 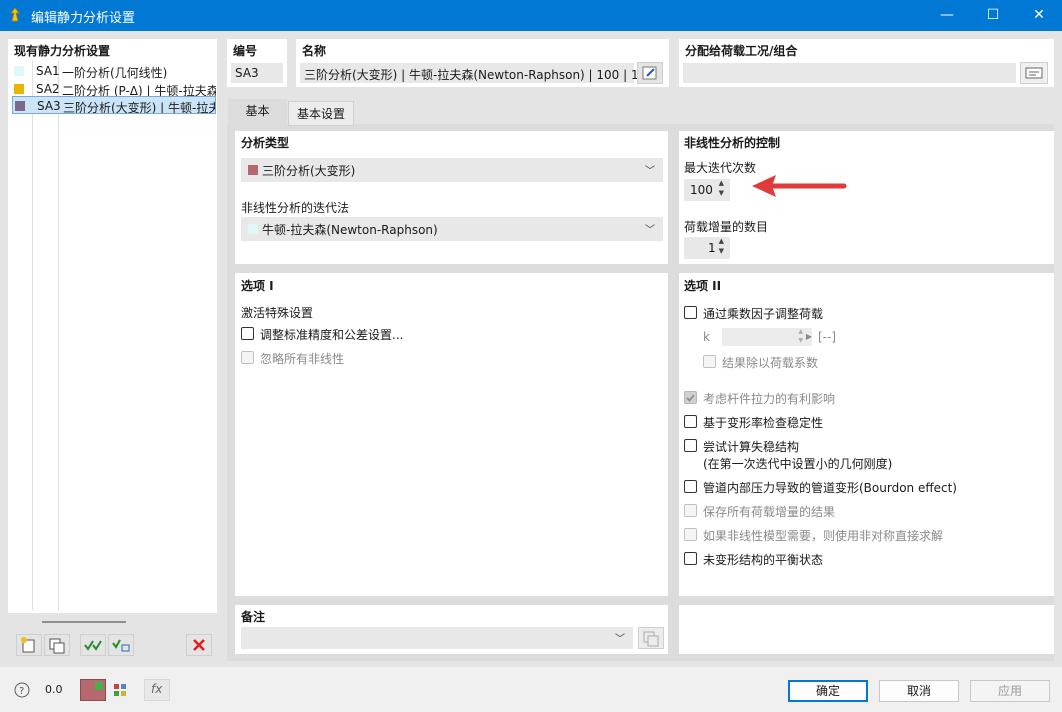 I want to click on close-button: ✕, so click(x=1039, y=15).